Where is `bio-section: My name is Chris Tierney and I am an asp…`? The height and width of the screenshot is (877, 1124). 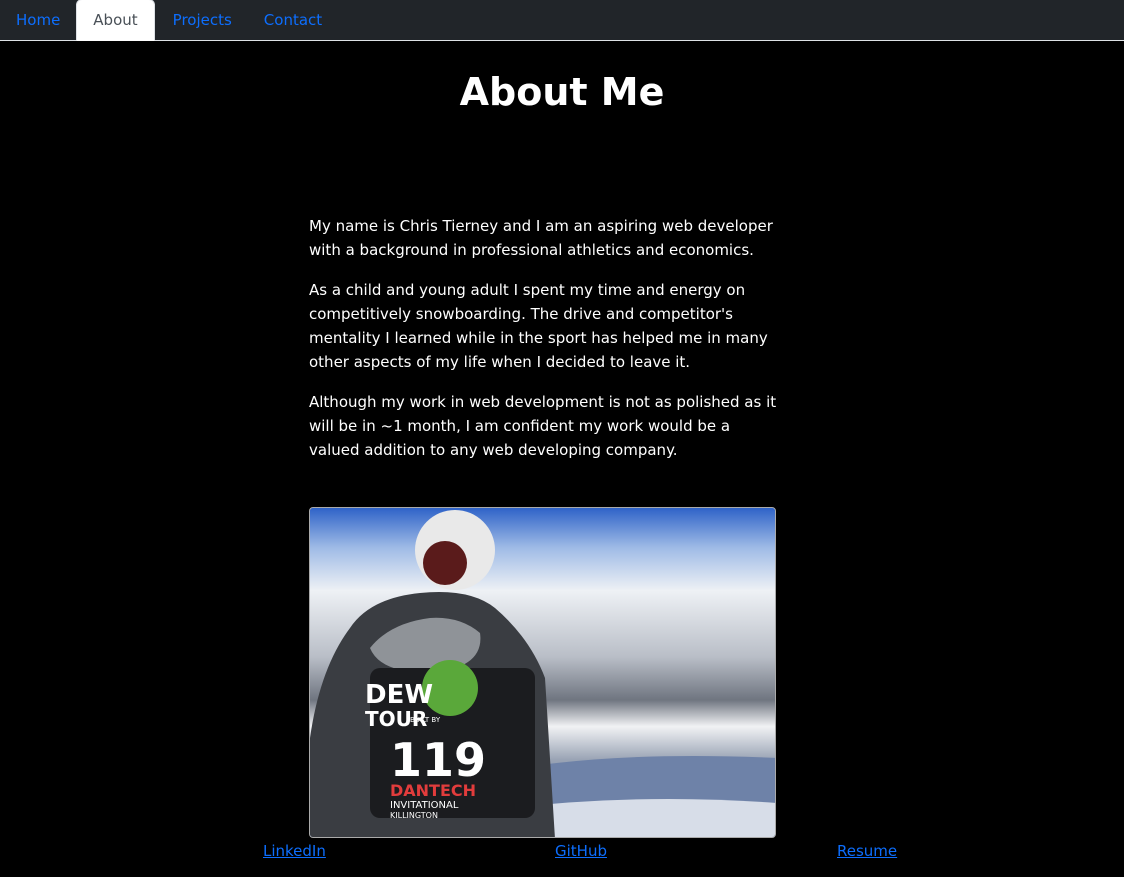 bio-section: My name is Chris Tierney and I am an asp… is located at coordinates (544, 346).